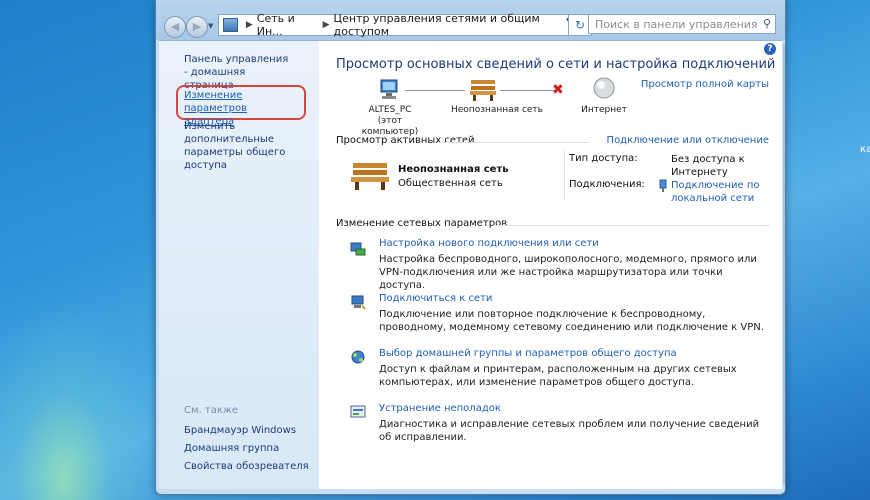 This screenshot has height=500, width=870. What do you see at coordinates (80, 400) in the screenshot?
I see `desktop-background-glow` at bounding box center [80, 400].